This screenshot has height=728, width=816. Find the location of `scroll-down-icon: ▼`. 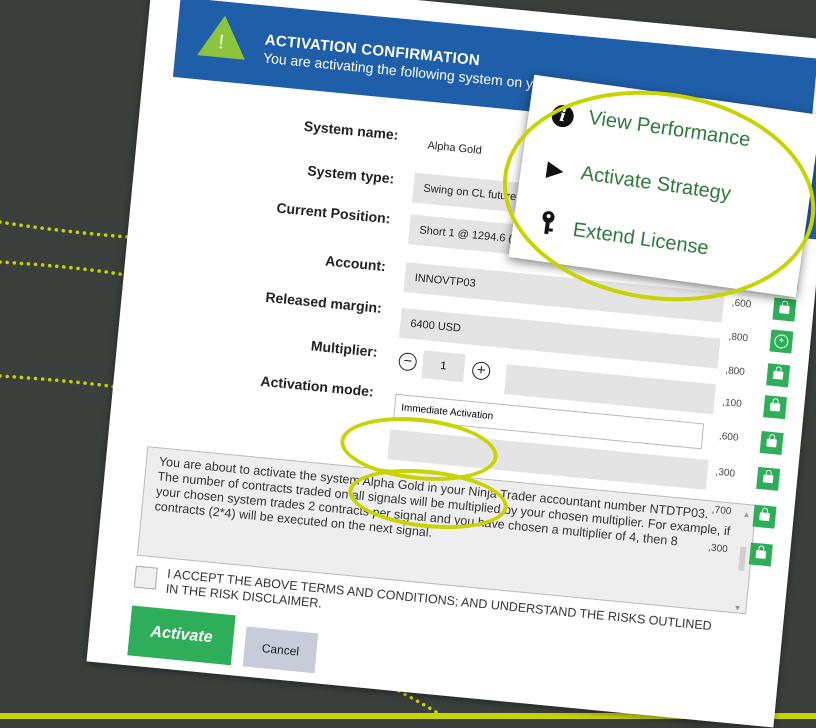

scroll-down-icon: ▼ is located at coordinates (737, 608).